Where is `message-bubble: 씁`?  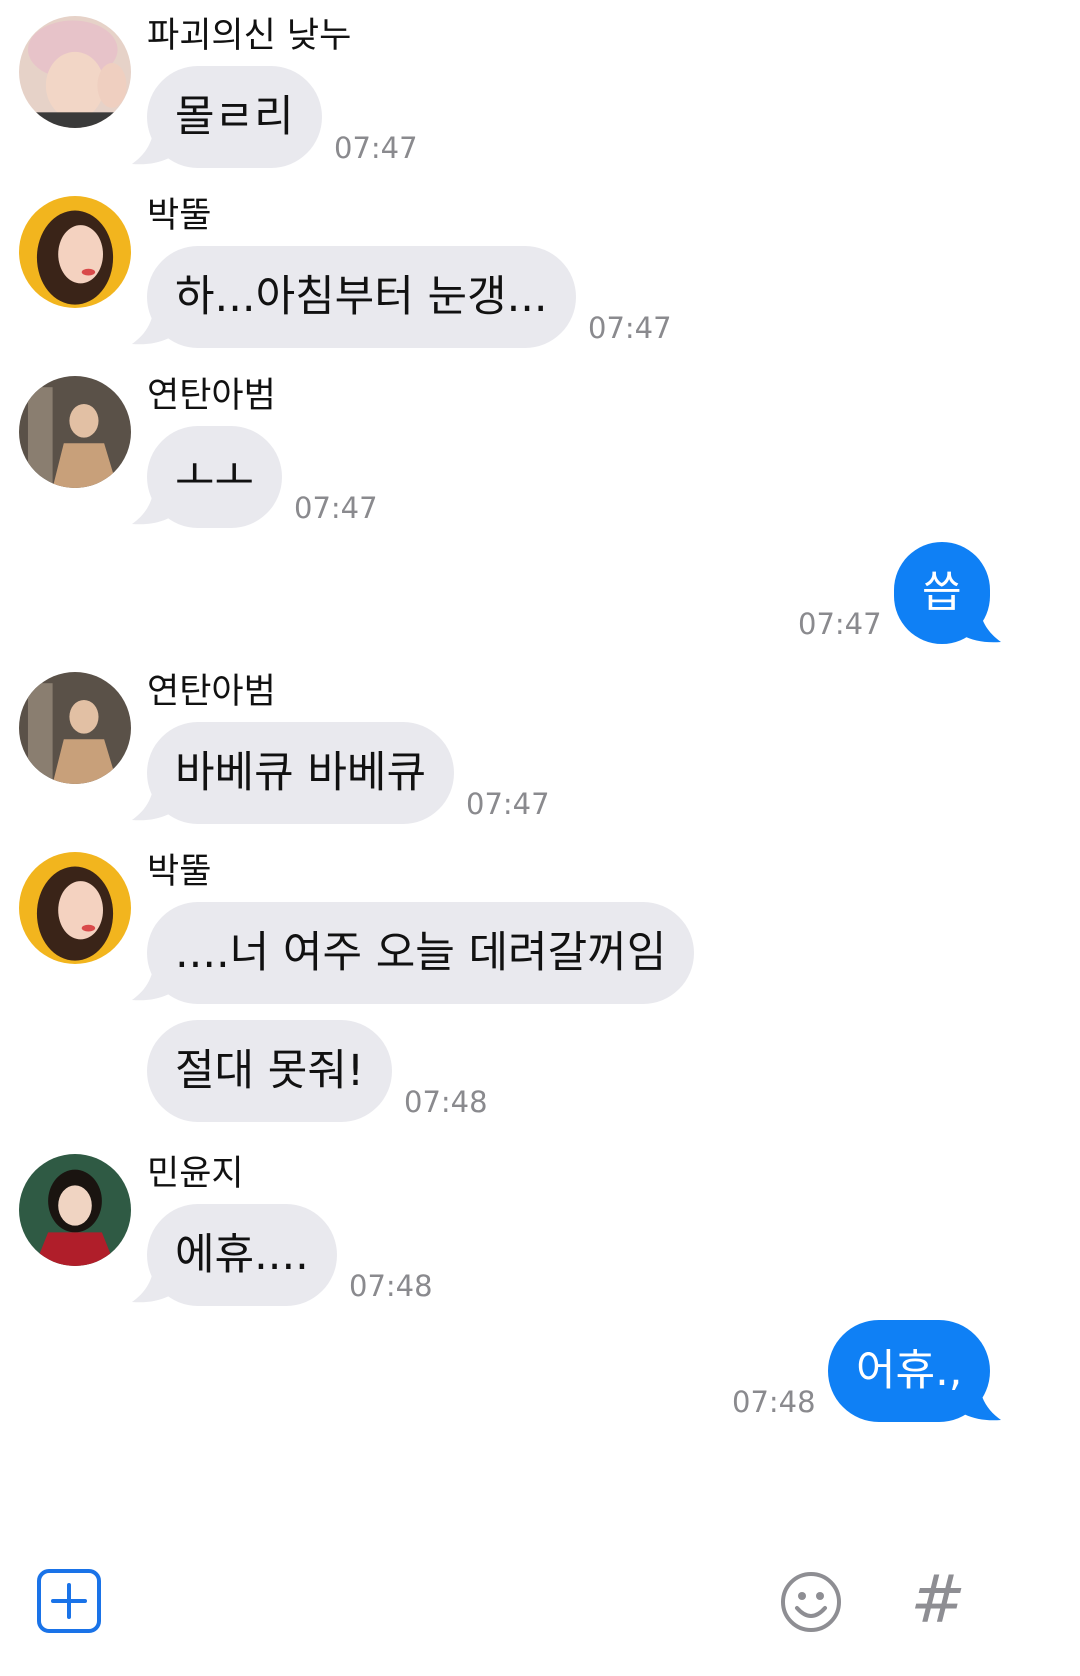 message-bubble: 씁 is located at coordinates (942, 593).